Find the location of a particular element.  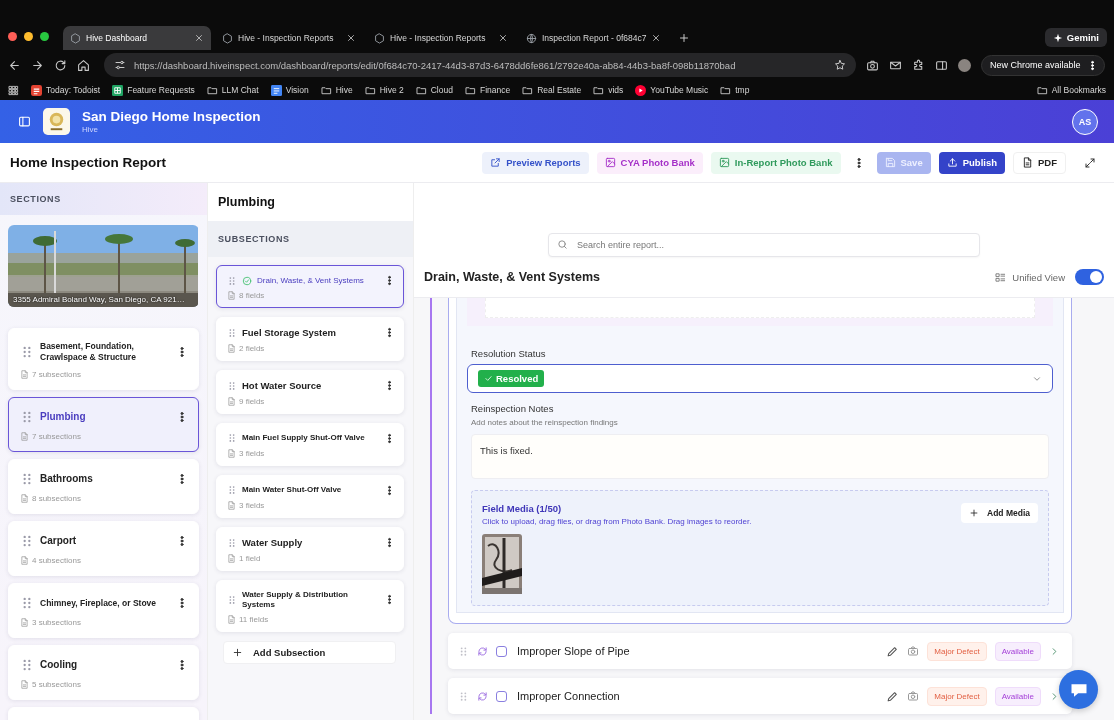

subsection-title: Main Water Shut-Off Valve is located at coordinates (292, 490).